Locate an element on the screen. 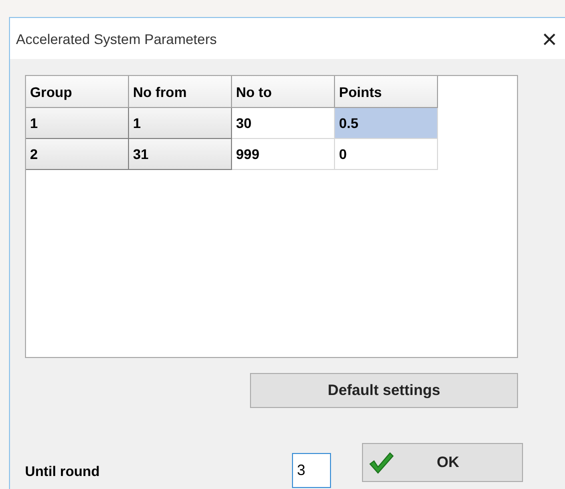  table-cell: 999 is located at coordinates (283, 154).